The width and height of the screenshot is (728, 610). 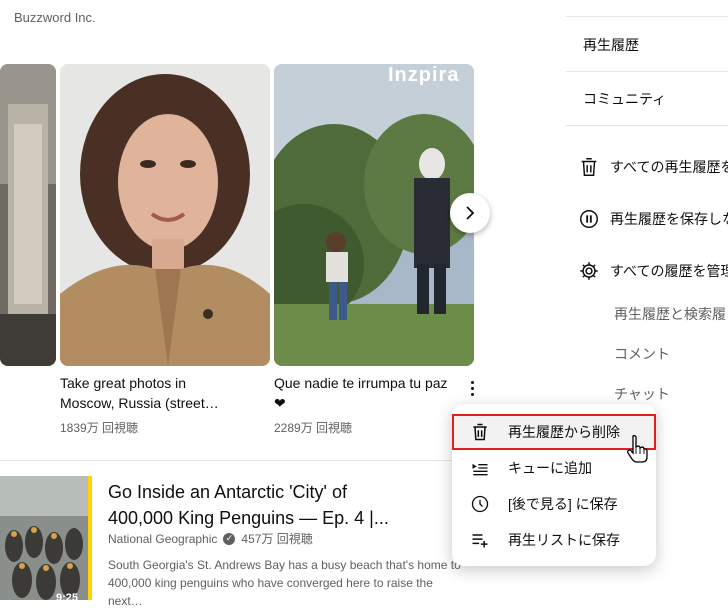 I want to click on gear-icon, so click(x=589, y=271).